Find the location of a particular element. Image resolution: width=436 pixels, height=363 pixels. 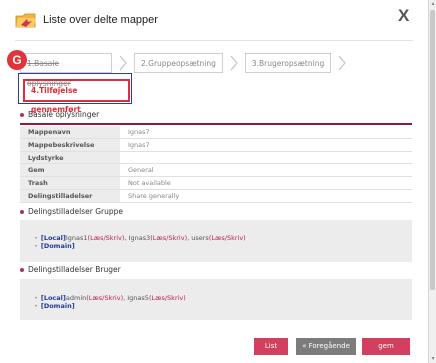

step-3: 3.Brugeropsætning is located at coordinates (288, 63).